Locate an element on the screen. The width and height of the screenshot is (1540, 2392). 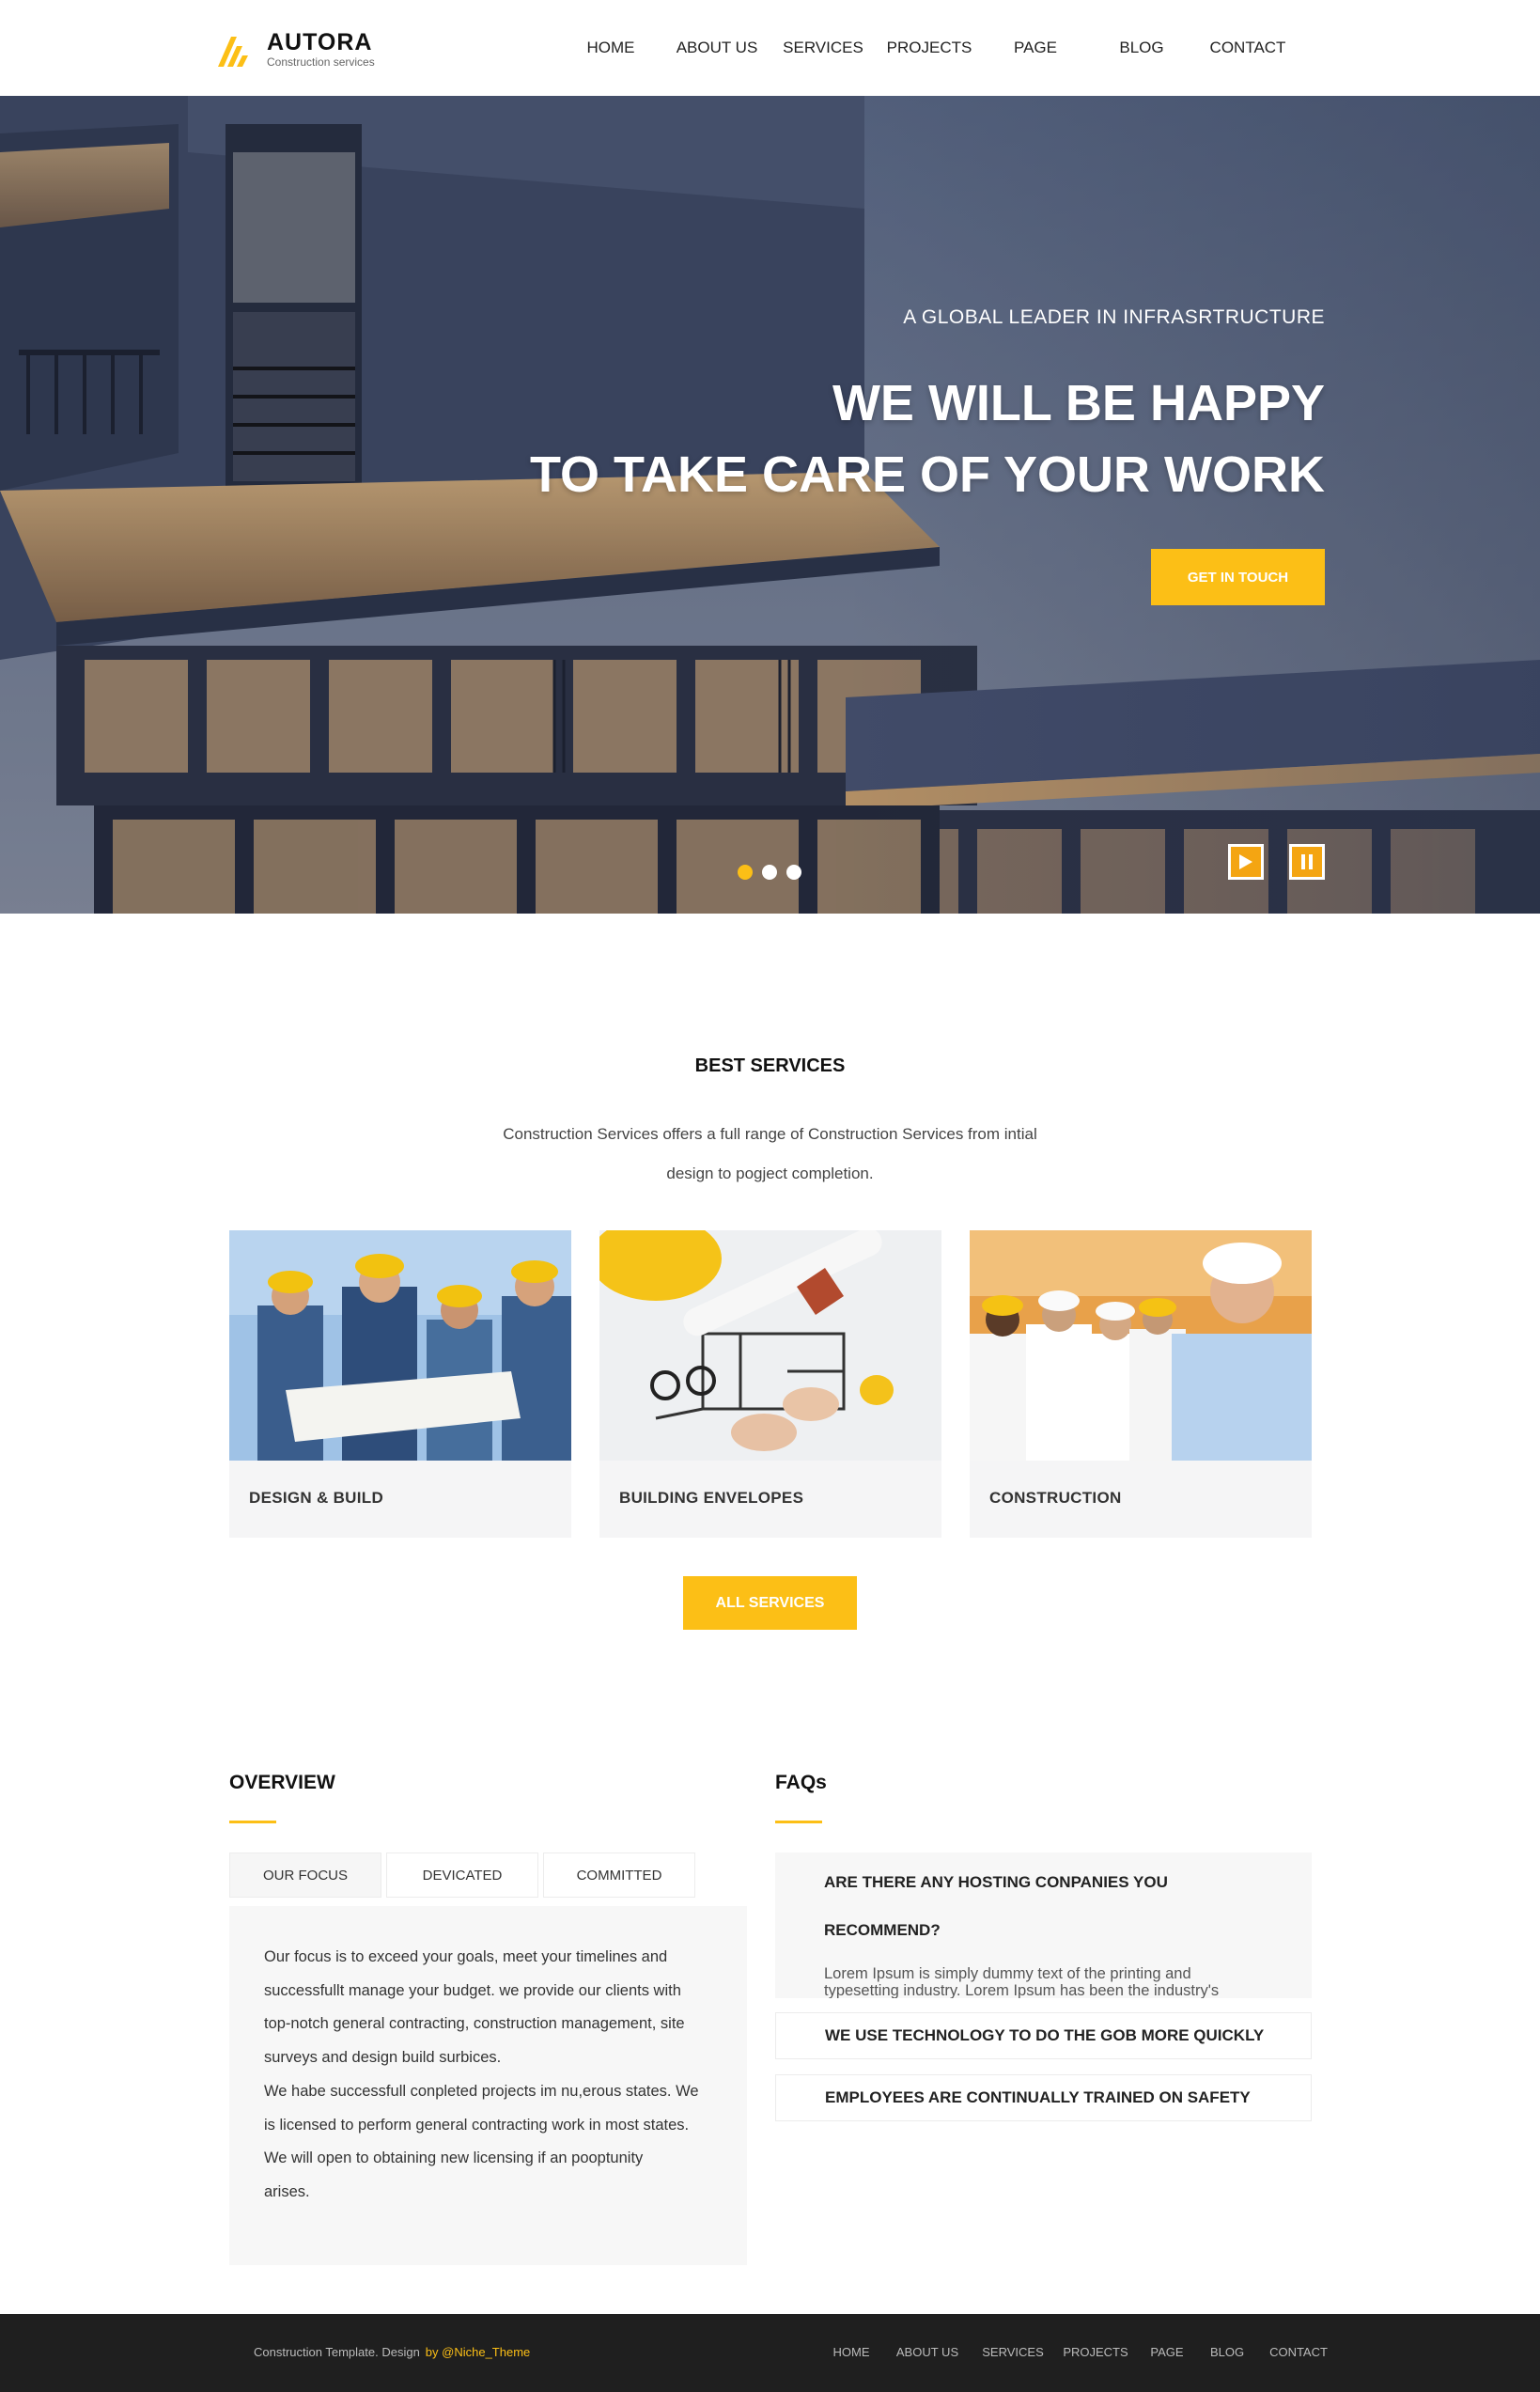
service-card-construction: CONSTRUCTION is located at coordinates (1141, 1384).